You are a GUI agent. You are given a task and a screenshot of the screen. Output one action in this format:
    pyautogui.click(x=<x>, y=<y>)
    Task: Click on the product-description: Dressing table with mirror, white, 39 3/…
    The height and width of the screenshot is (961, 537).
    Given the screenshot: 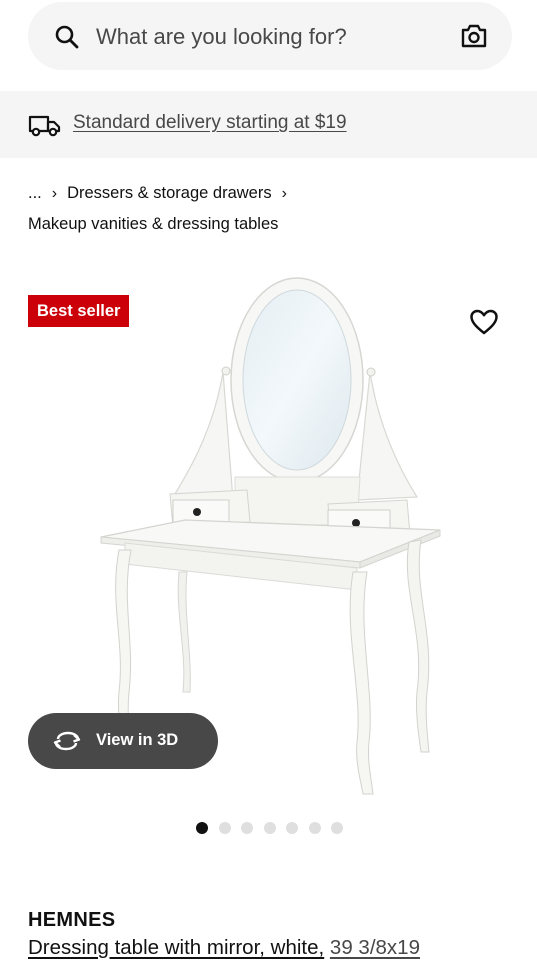 What is the action you would take?
    pyautogui.click(x=224, y=948)
    